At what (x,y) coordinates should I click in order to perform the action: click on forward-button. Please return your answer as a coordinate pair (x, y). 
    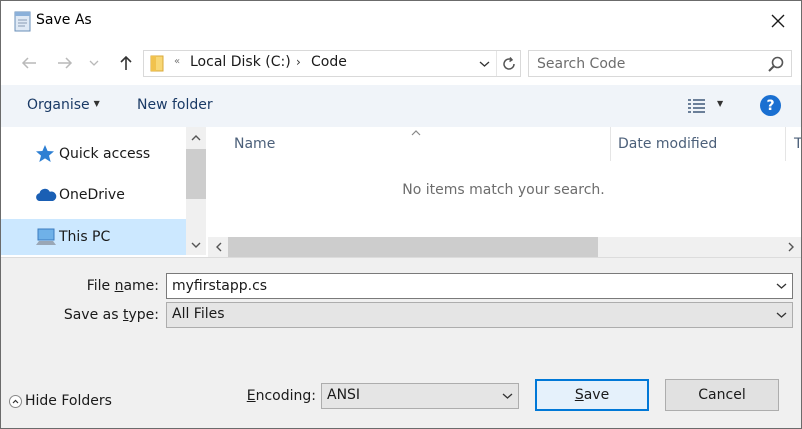
    Looking at the image, I should click on (65, 63).